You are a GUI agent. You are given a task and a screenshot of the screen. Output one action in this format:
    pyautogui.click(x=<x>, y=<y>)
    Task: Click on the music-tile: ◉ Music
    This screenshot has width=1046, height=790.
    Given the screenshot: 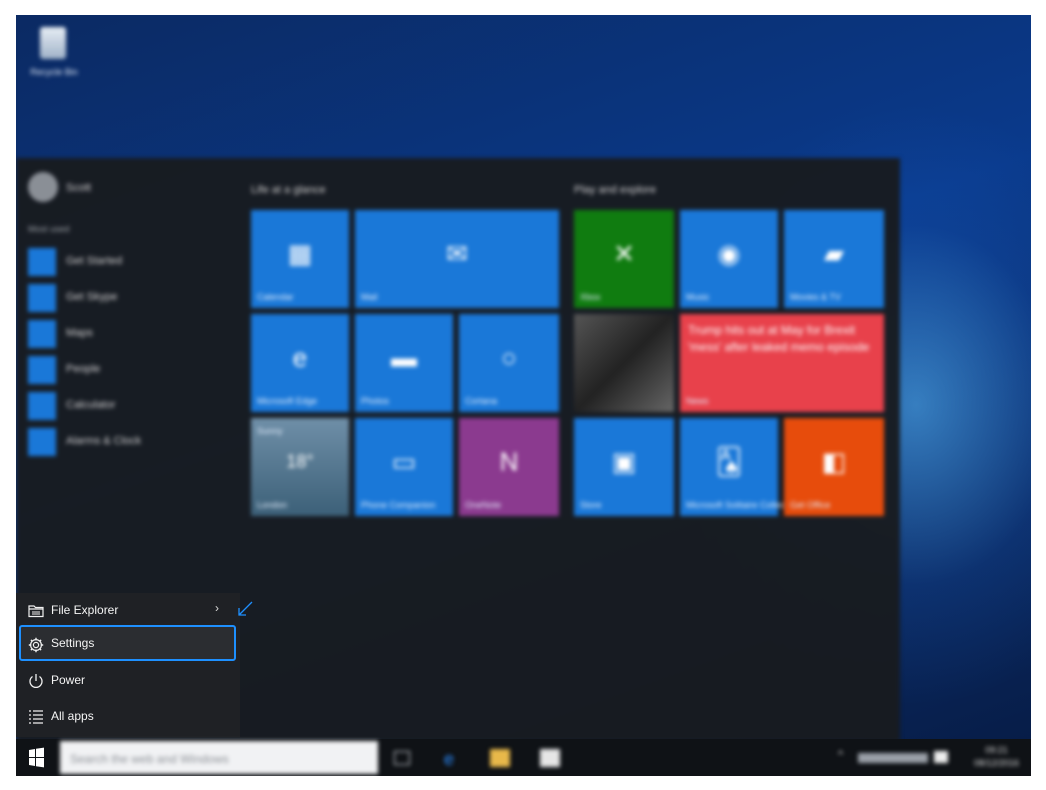 What is the action you would take?
    pyautogui.click(x=729, y=259)
    